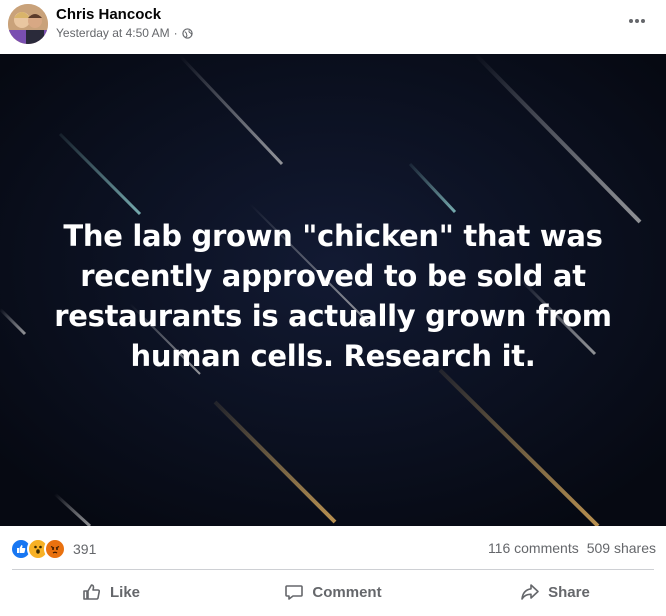 This screenshot has height=616, width=666. Describe the element at coordinates (621, 548) in the screenshot. I see `shares-count: 509 shares` at that location.